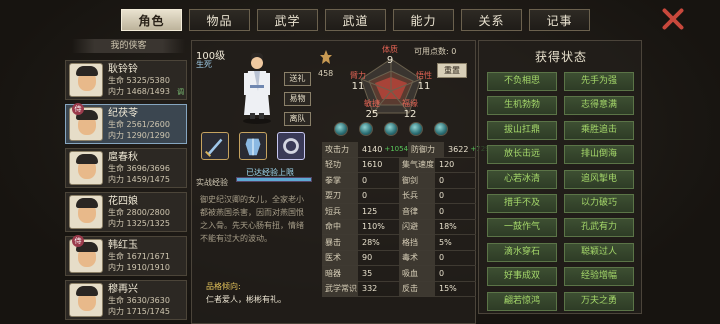 The height and width of the screenshot is (324, 720). Describe the element at coordinates (437, 242) in the screenshot. I see `stat-cell: 格挡 5%` at that location.